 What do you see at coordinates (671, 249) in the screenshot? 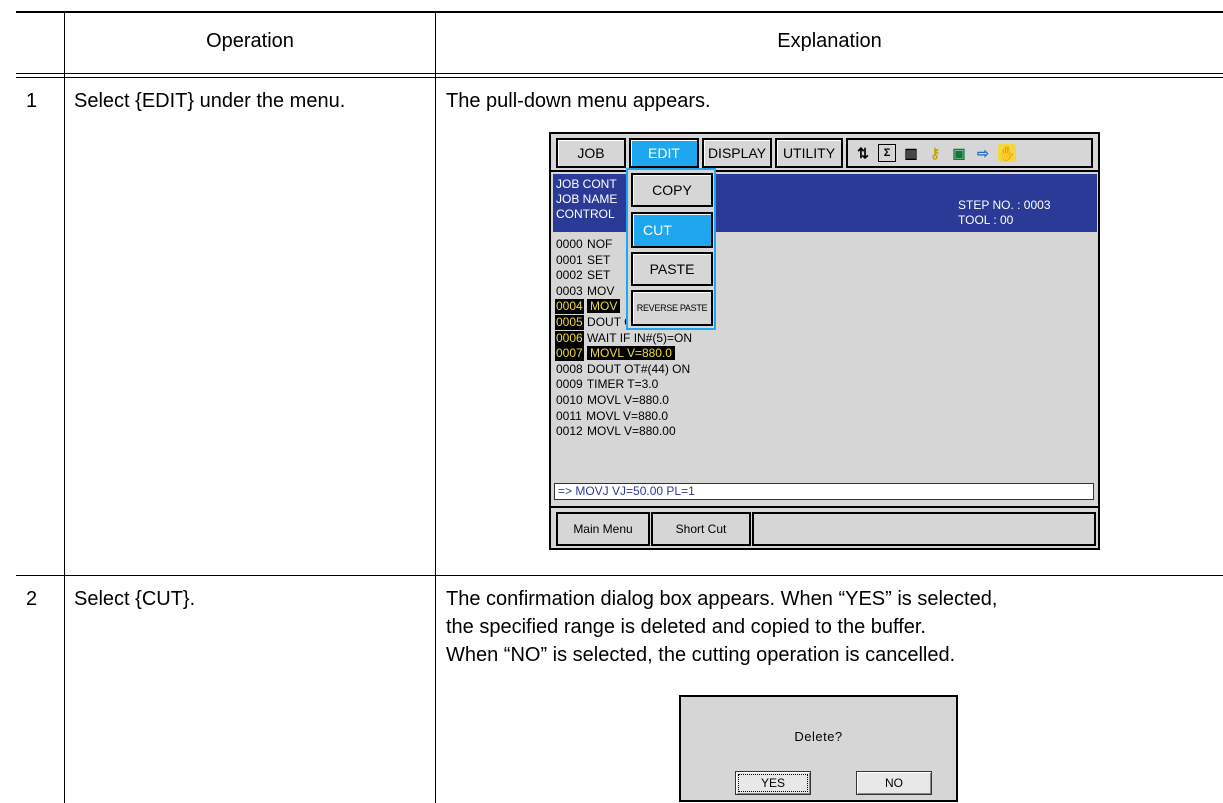
I see `edit-pulldown-menu: COPY CUT PASTE REVERSE PASTE` at bounding box center [671, 249].